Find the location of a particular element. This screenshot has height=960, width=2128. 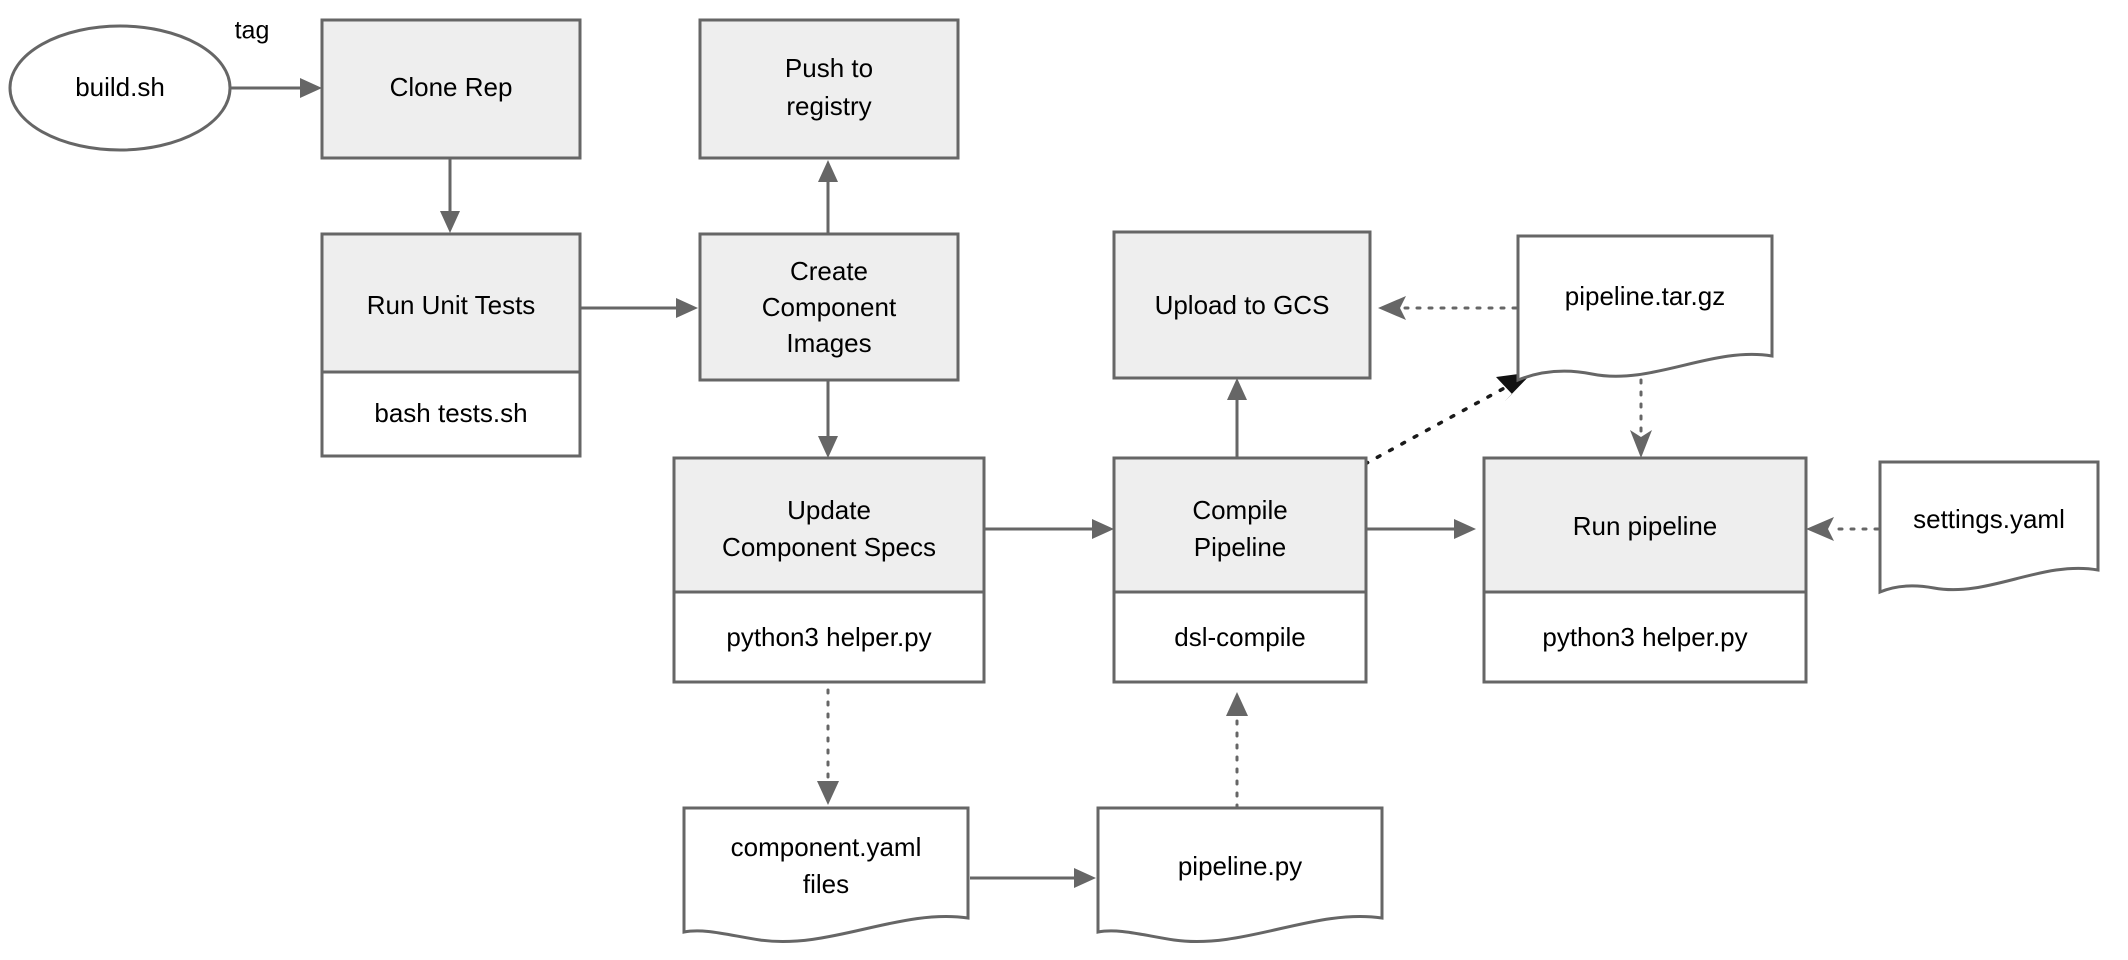

node-run-pipeline-label: Run pipeline is located at coordinates (1645, 526).